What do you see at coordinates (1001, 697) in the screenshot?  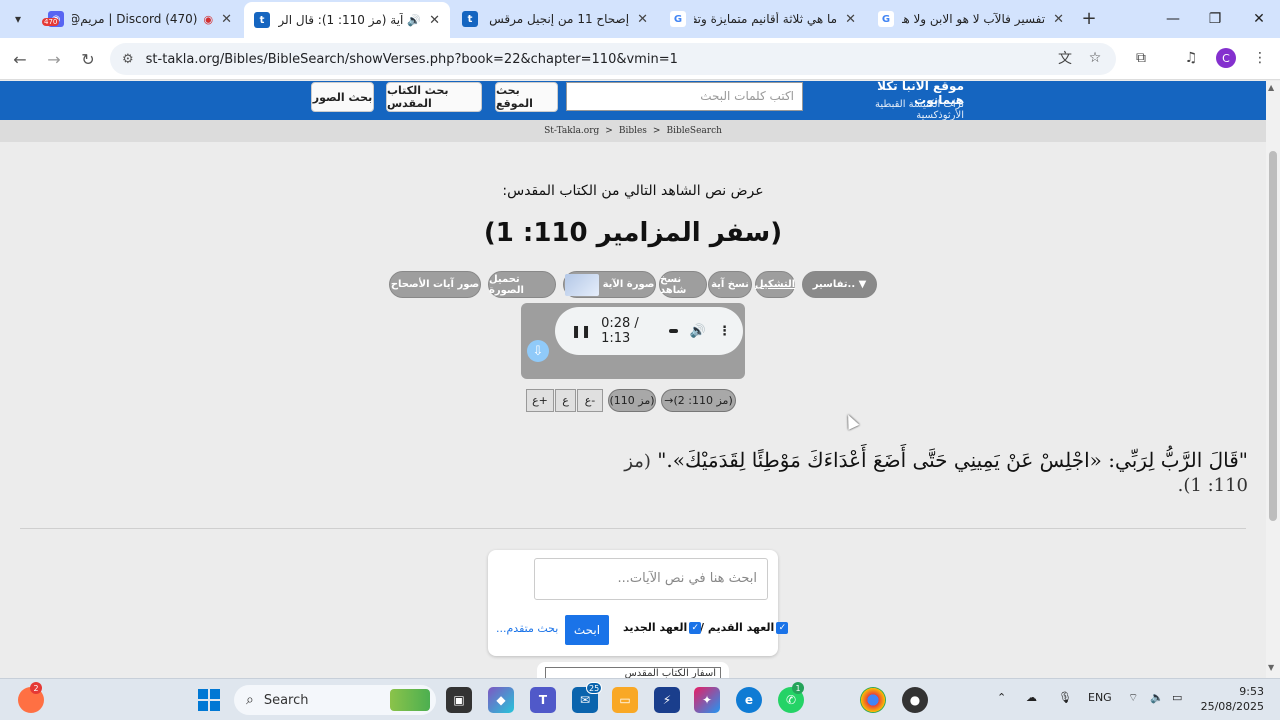 I see `show-hidden-icons: ⌃` at bounding box center [1001, 697].